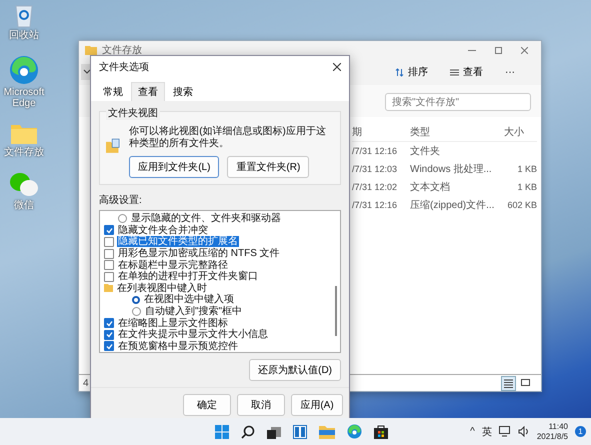 The height and width of the screenshot is (445, 591). I want to click on clock-time: 11:40, so click(558, 427).